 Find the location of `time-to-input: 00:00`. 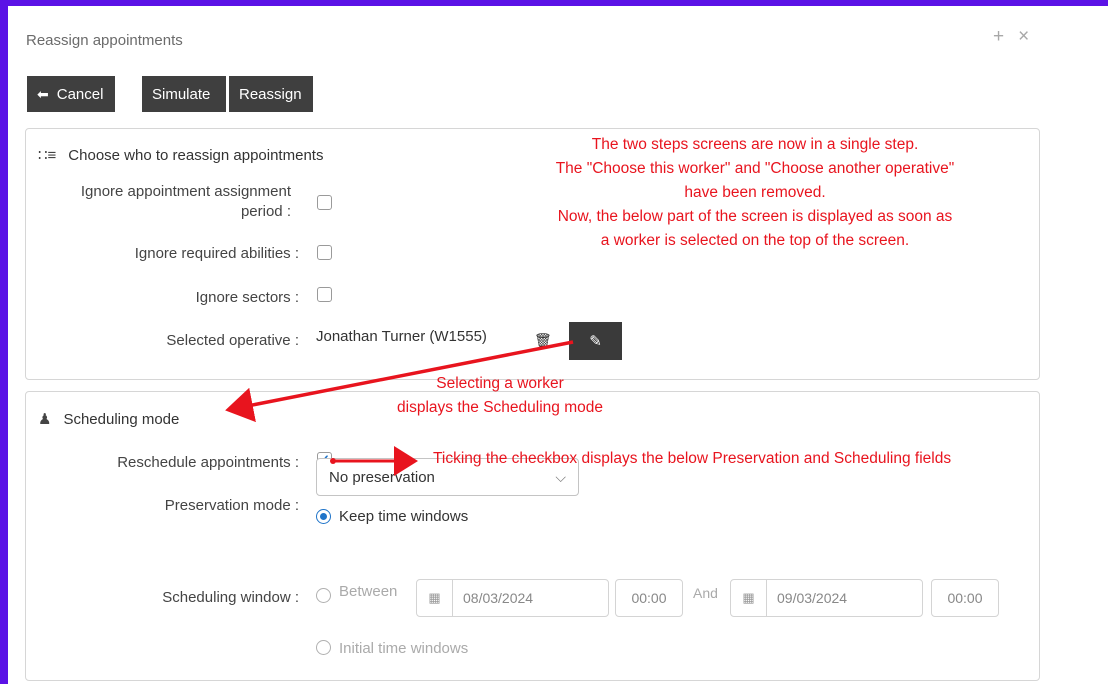

time-to-input: 00:00 is located at coordinates (965, 598).